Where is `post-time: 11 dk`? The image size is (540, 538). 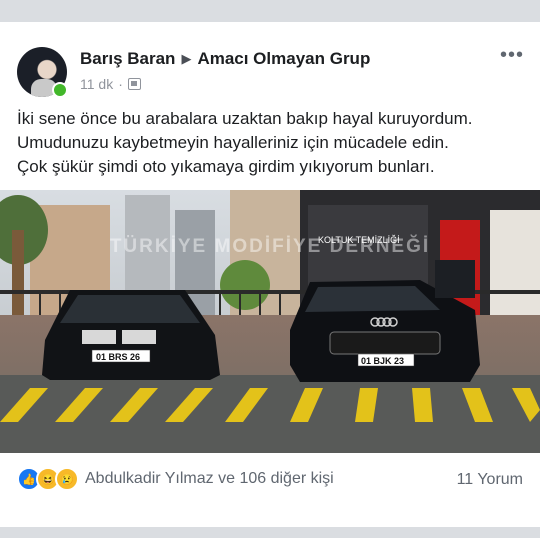
post-time: 11 dk is located at coordinates (96, 84).